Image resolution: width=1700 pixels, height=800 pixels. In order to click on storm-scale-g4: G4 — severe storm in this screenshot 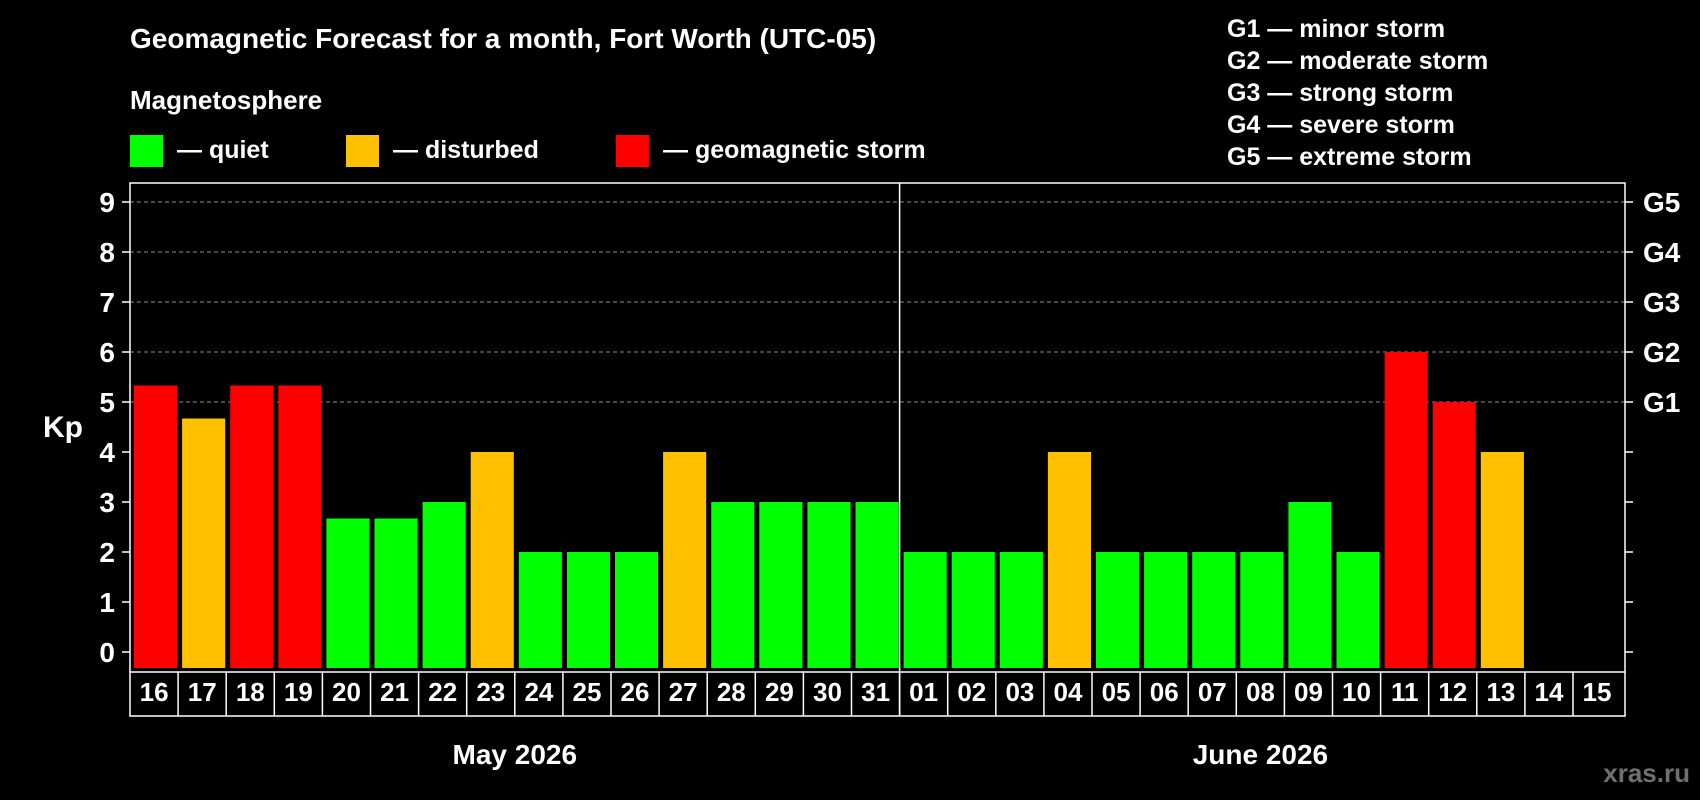, I will do `click(1341, 125)`.